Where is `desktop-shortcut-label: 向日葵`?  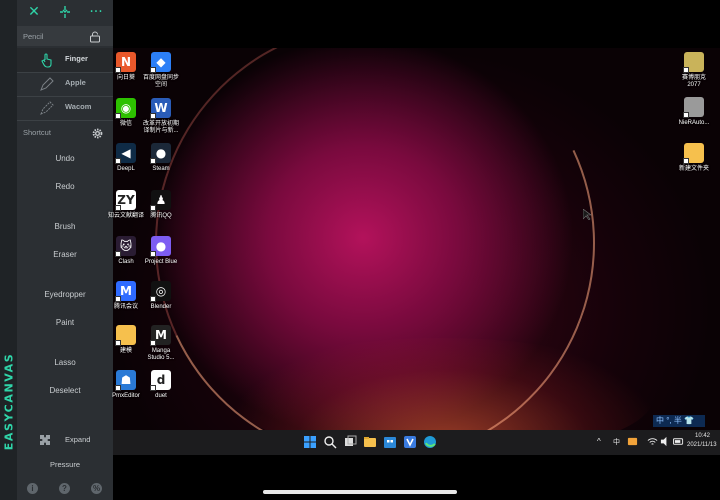 desktop-shortcut-label: 向日葵 is located at coordinates (125, 78).